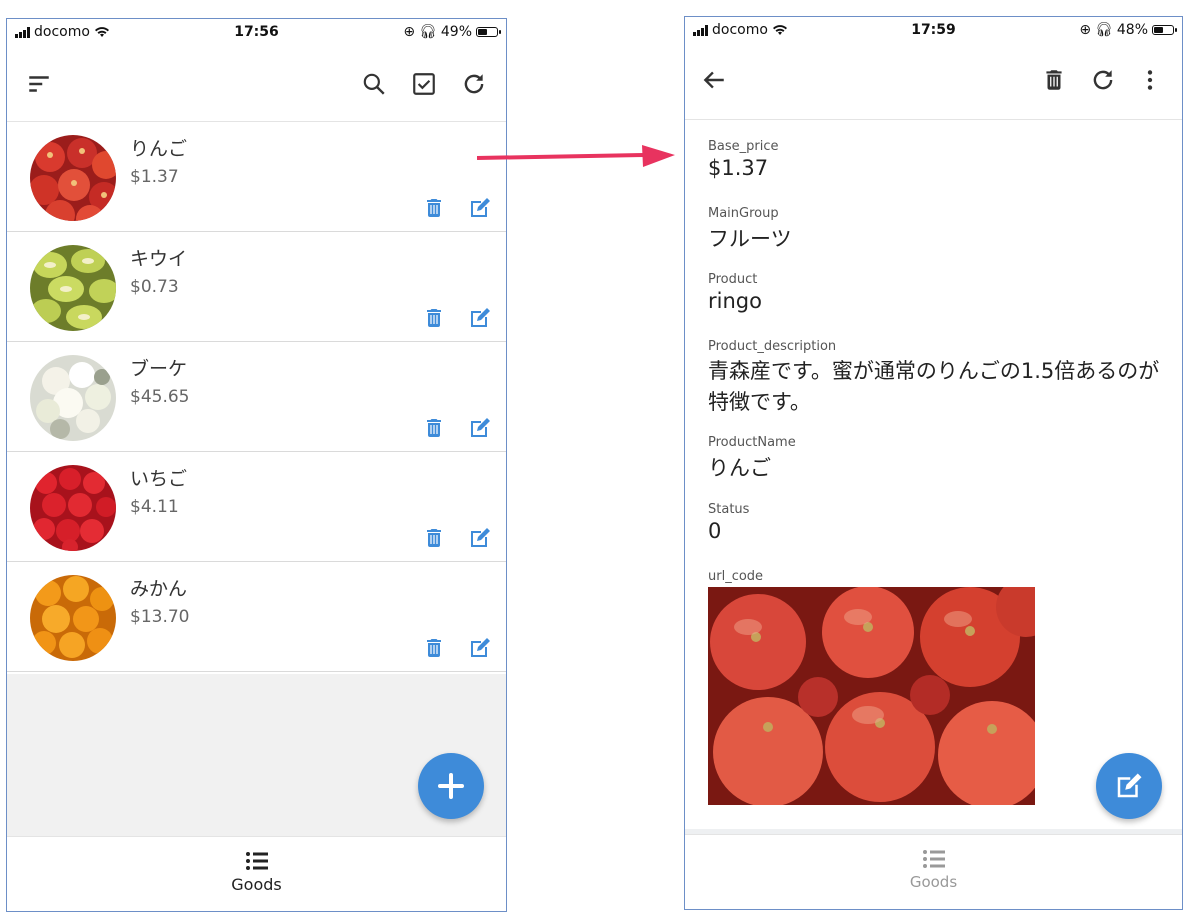 The width and height of the screenshot is (1200, 917). Describe the element at coordinates (743, 213) in the screenshot. I see `field-label: MainGroup` at that location.